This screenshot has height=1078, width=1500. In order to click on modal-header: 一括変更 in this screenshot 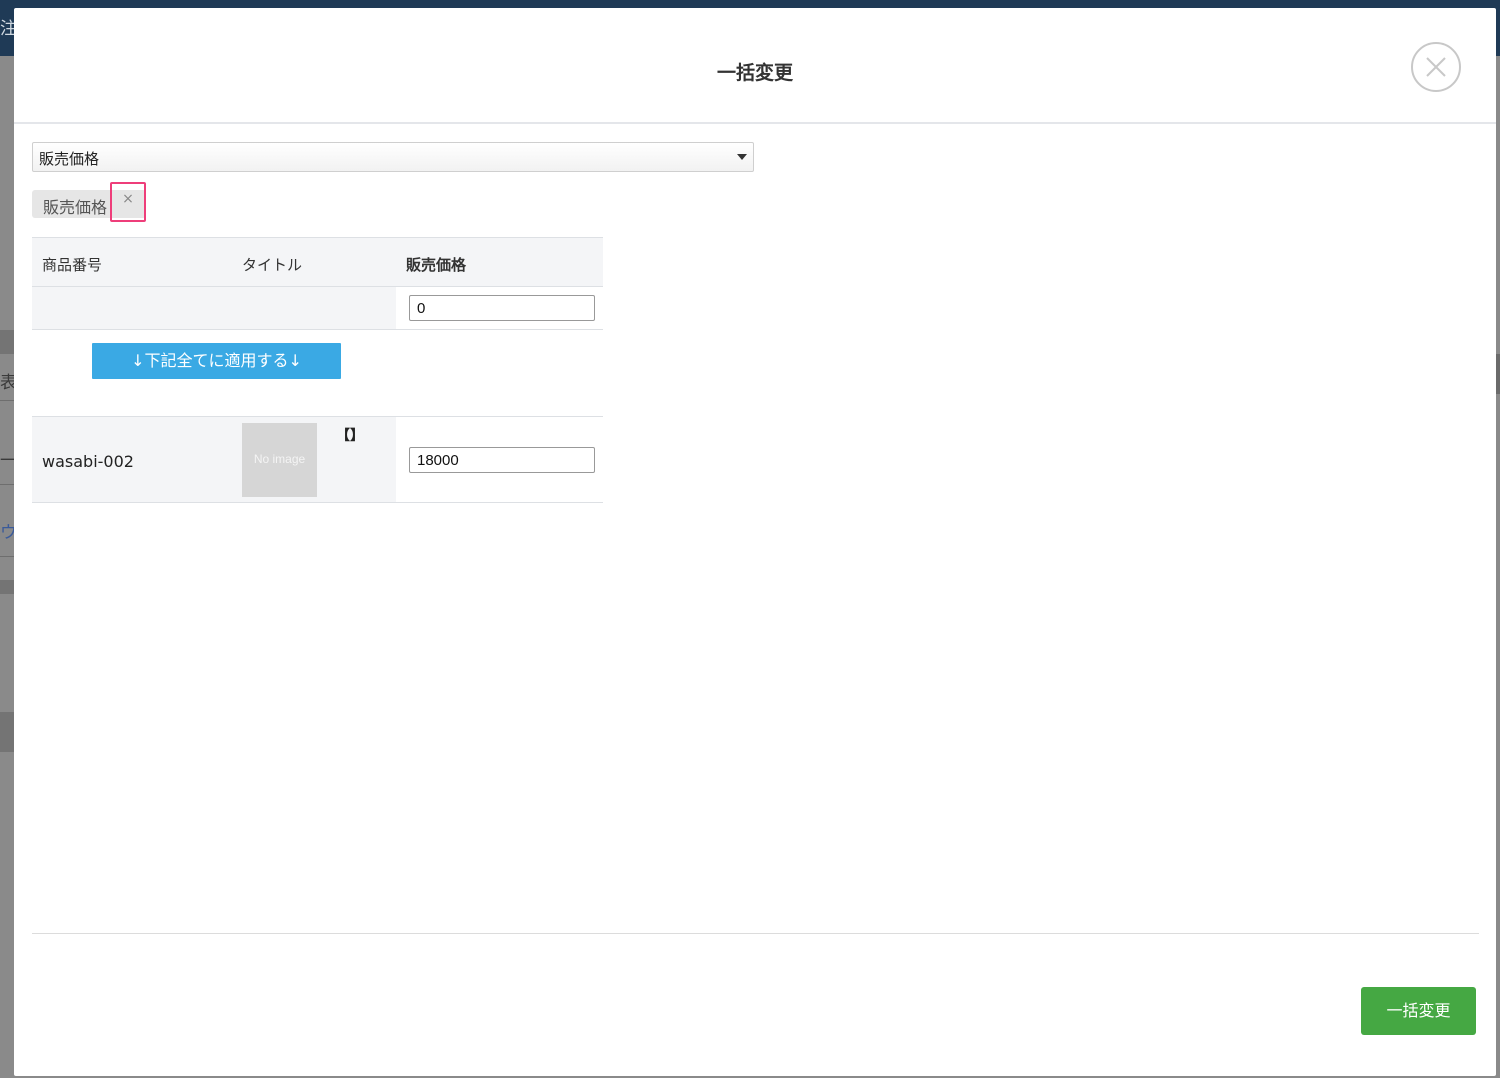, I will do `click(755, 66)`.